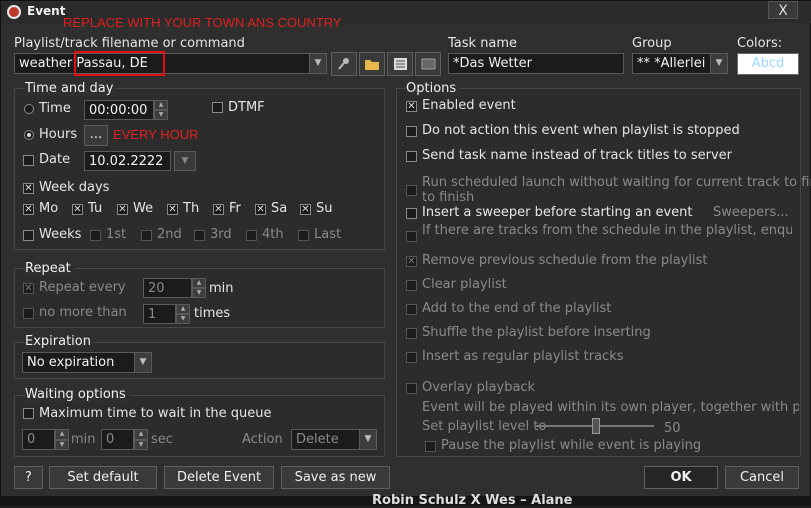 The height and width of the screenshot is (508, 811). What do you see at coordinates (484, 426) in the screenshot?
I see `playlist-level-label: Set playlist level to` at bounding box center [484, 426].